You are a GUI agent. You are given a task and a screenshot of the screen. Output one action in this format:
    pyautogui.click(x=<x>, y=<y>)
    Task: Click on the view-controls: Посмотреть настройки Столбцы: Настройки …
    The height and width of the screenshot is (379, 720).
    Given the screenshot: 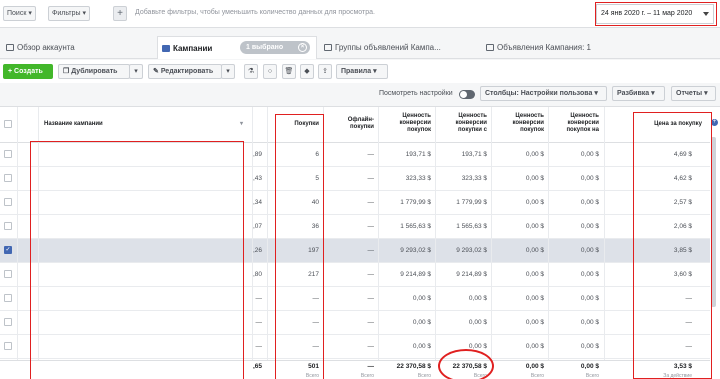 What is the action you would take?
    pyautogui.click(x=360, y=95)
    